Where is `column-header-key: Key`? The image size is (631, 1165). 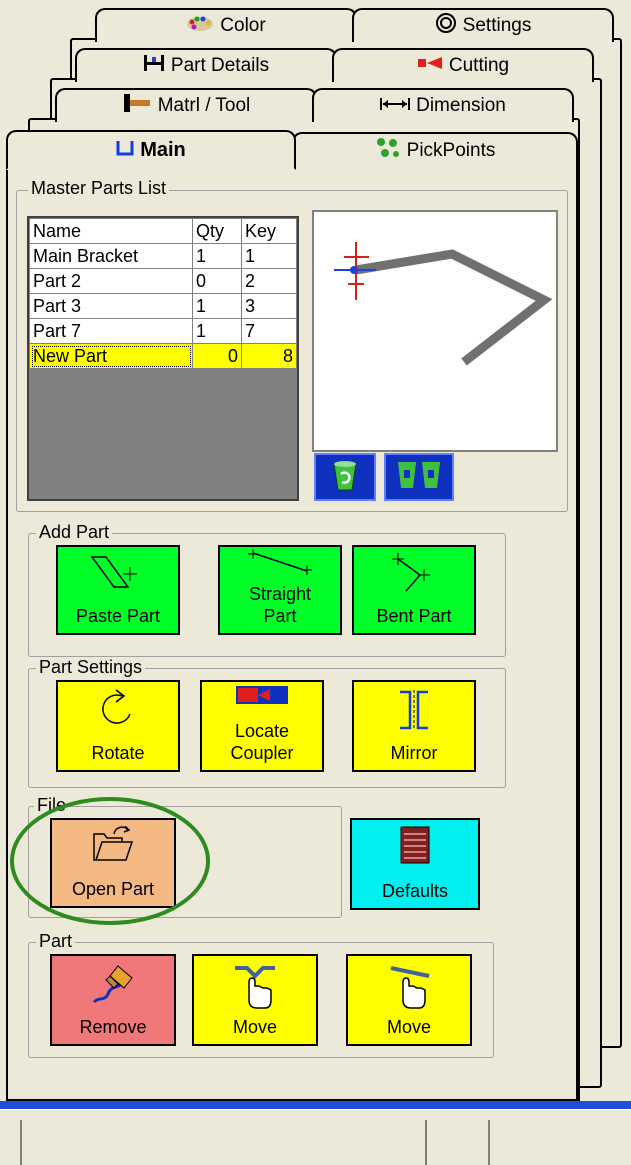 column-header-key: Key is located at coordinates (269, 231).